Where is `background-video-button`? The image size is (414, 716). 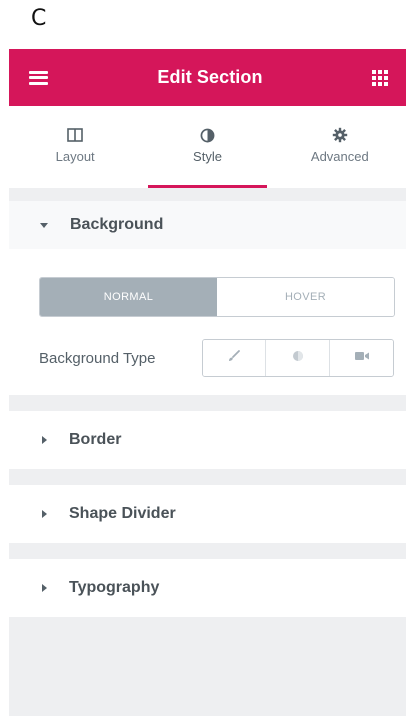
background-video-button is located at coordinates (361, 358).